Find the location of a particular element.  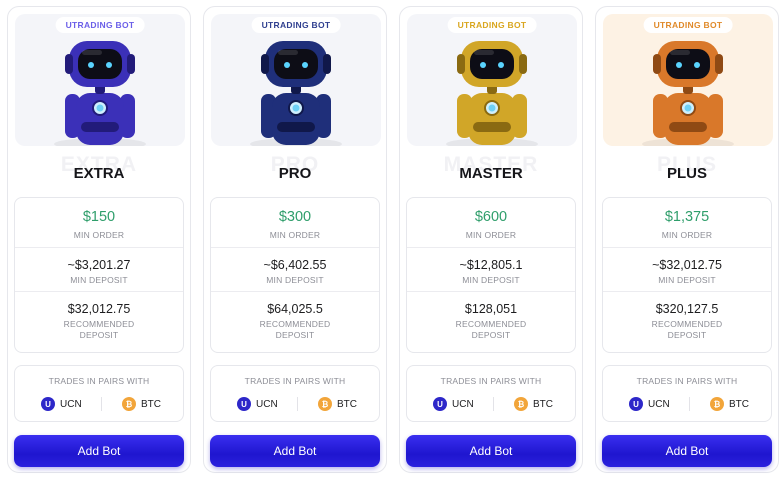

min-deposit-value: ~$3,201.27 is located at coordinates (99, 265).